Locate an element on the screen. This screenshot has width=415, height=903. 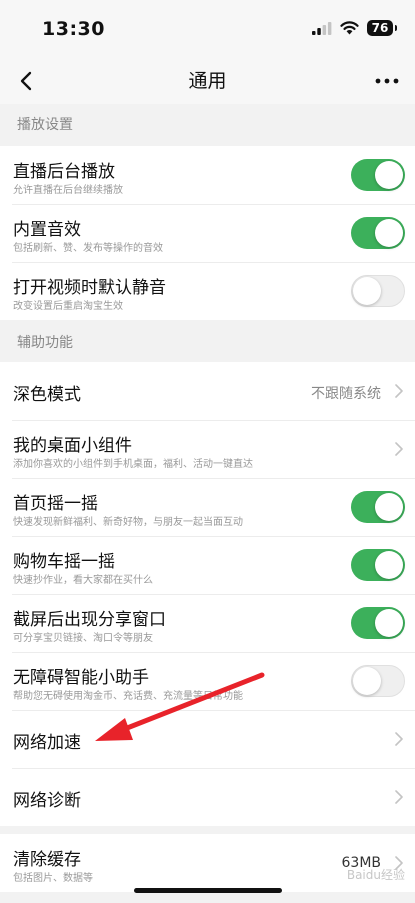
row-clear-cache: 清除缓存 包括图片、数据等 63MB is located at coordinates (207, 863).